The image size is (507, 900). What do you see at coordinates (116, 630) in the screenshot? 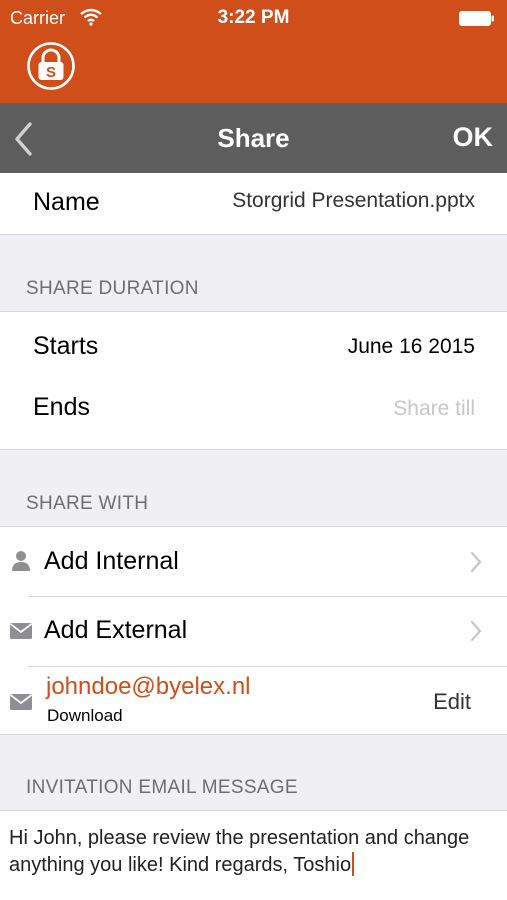
I see `add-external-label: Add External` at bounding box center [116, 630].